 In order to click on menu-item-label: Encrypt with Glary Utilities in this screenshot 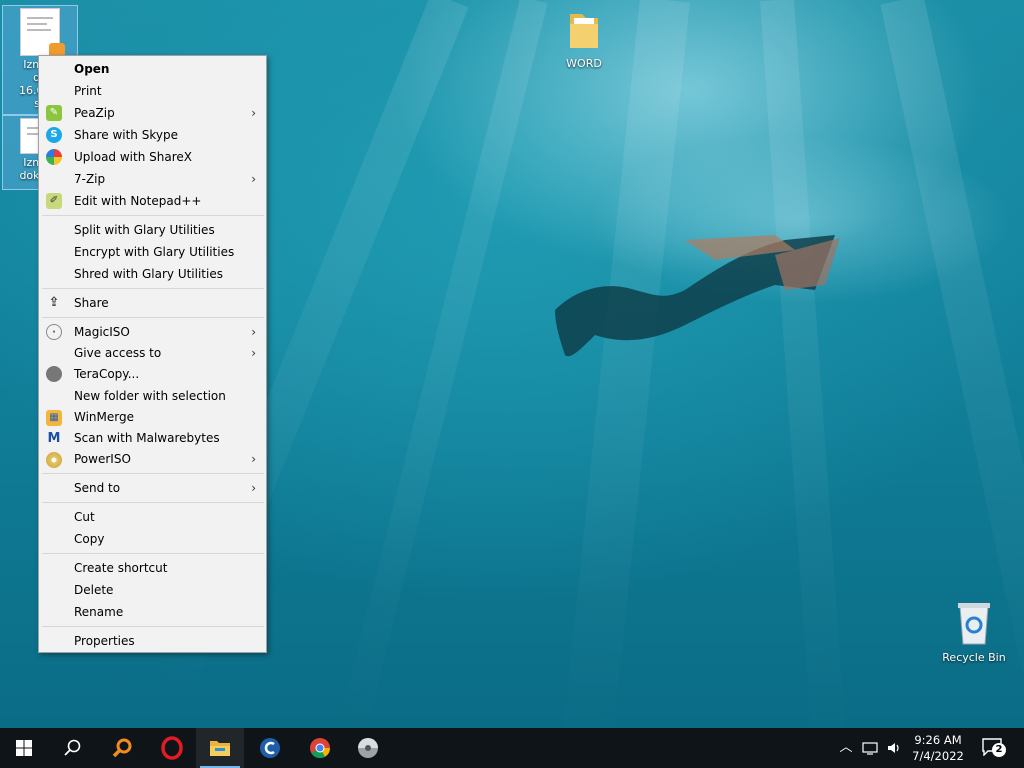, I will do `click(154, 252)`.